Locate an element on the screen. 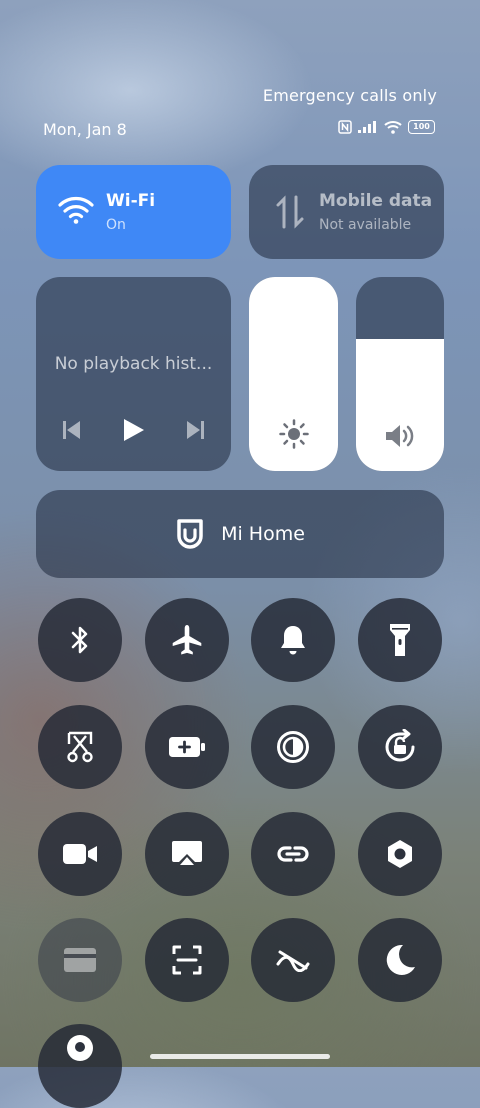 The width and height of the screenshot is (480, 1108). screenshot-toggle is located at coordinates (80, 747).